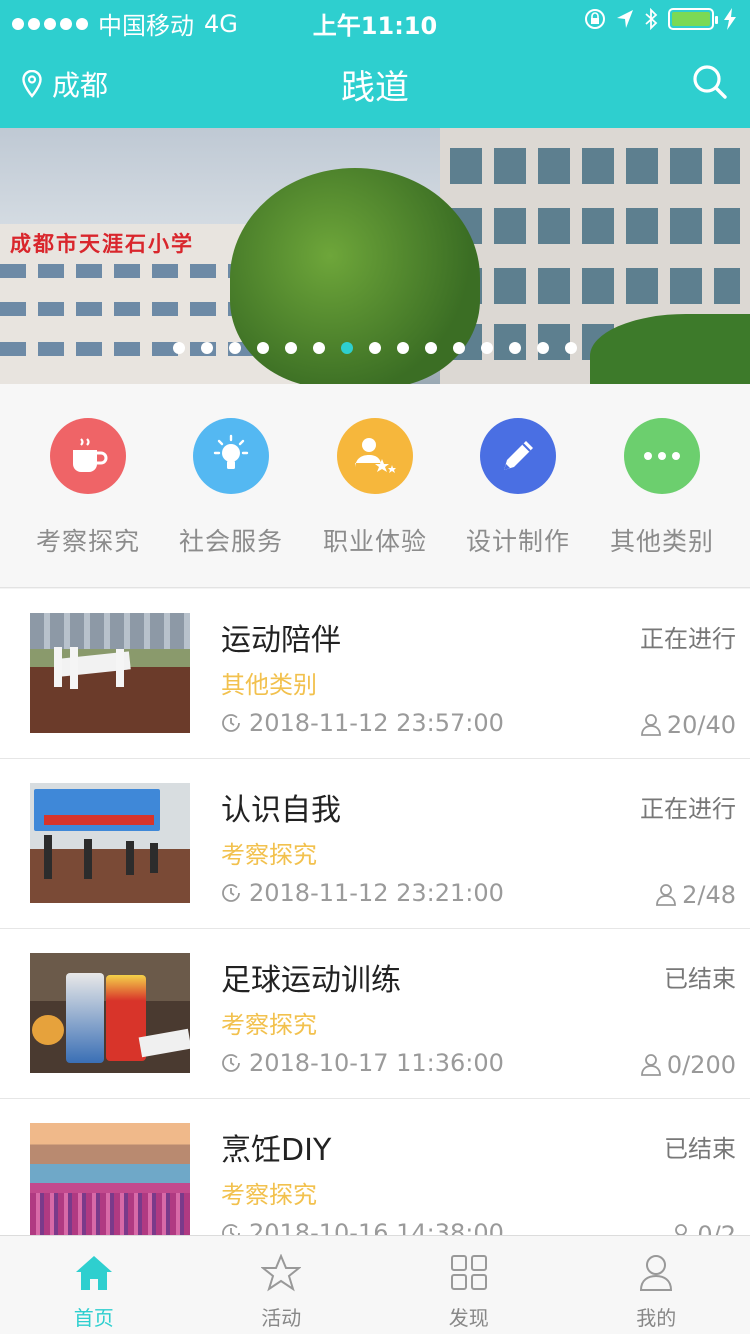 This screenshot has height=1334, width=750. What do you see at coordinates (709, 895) in the screenshot?
I see `participant-count-value: 2/48` at bounding box center [709, 895].